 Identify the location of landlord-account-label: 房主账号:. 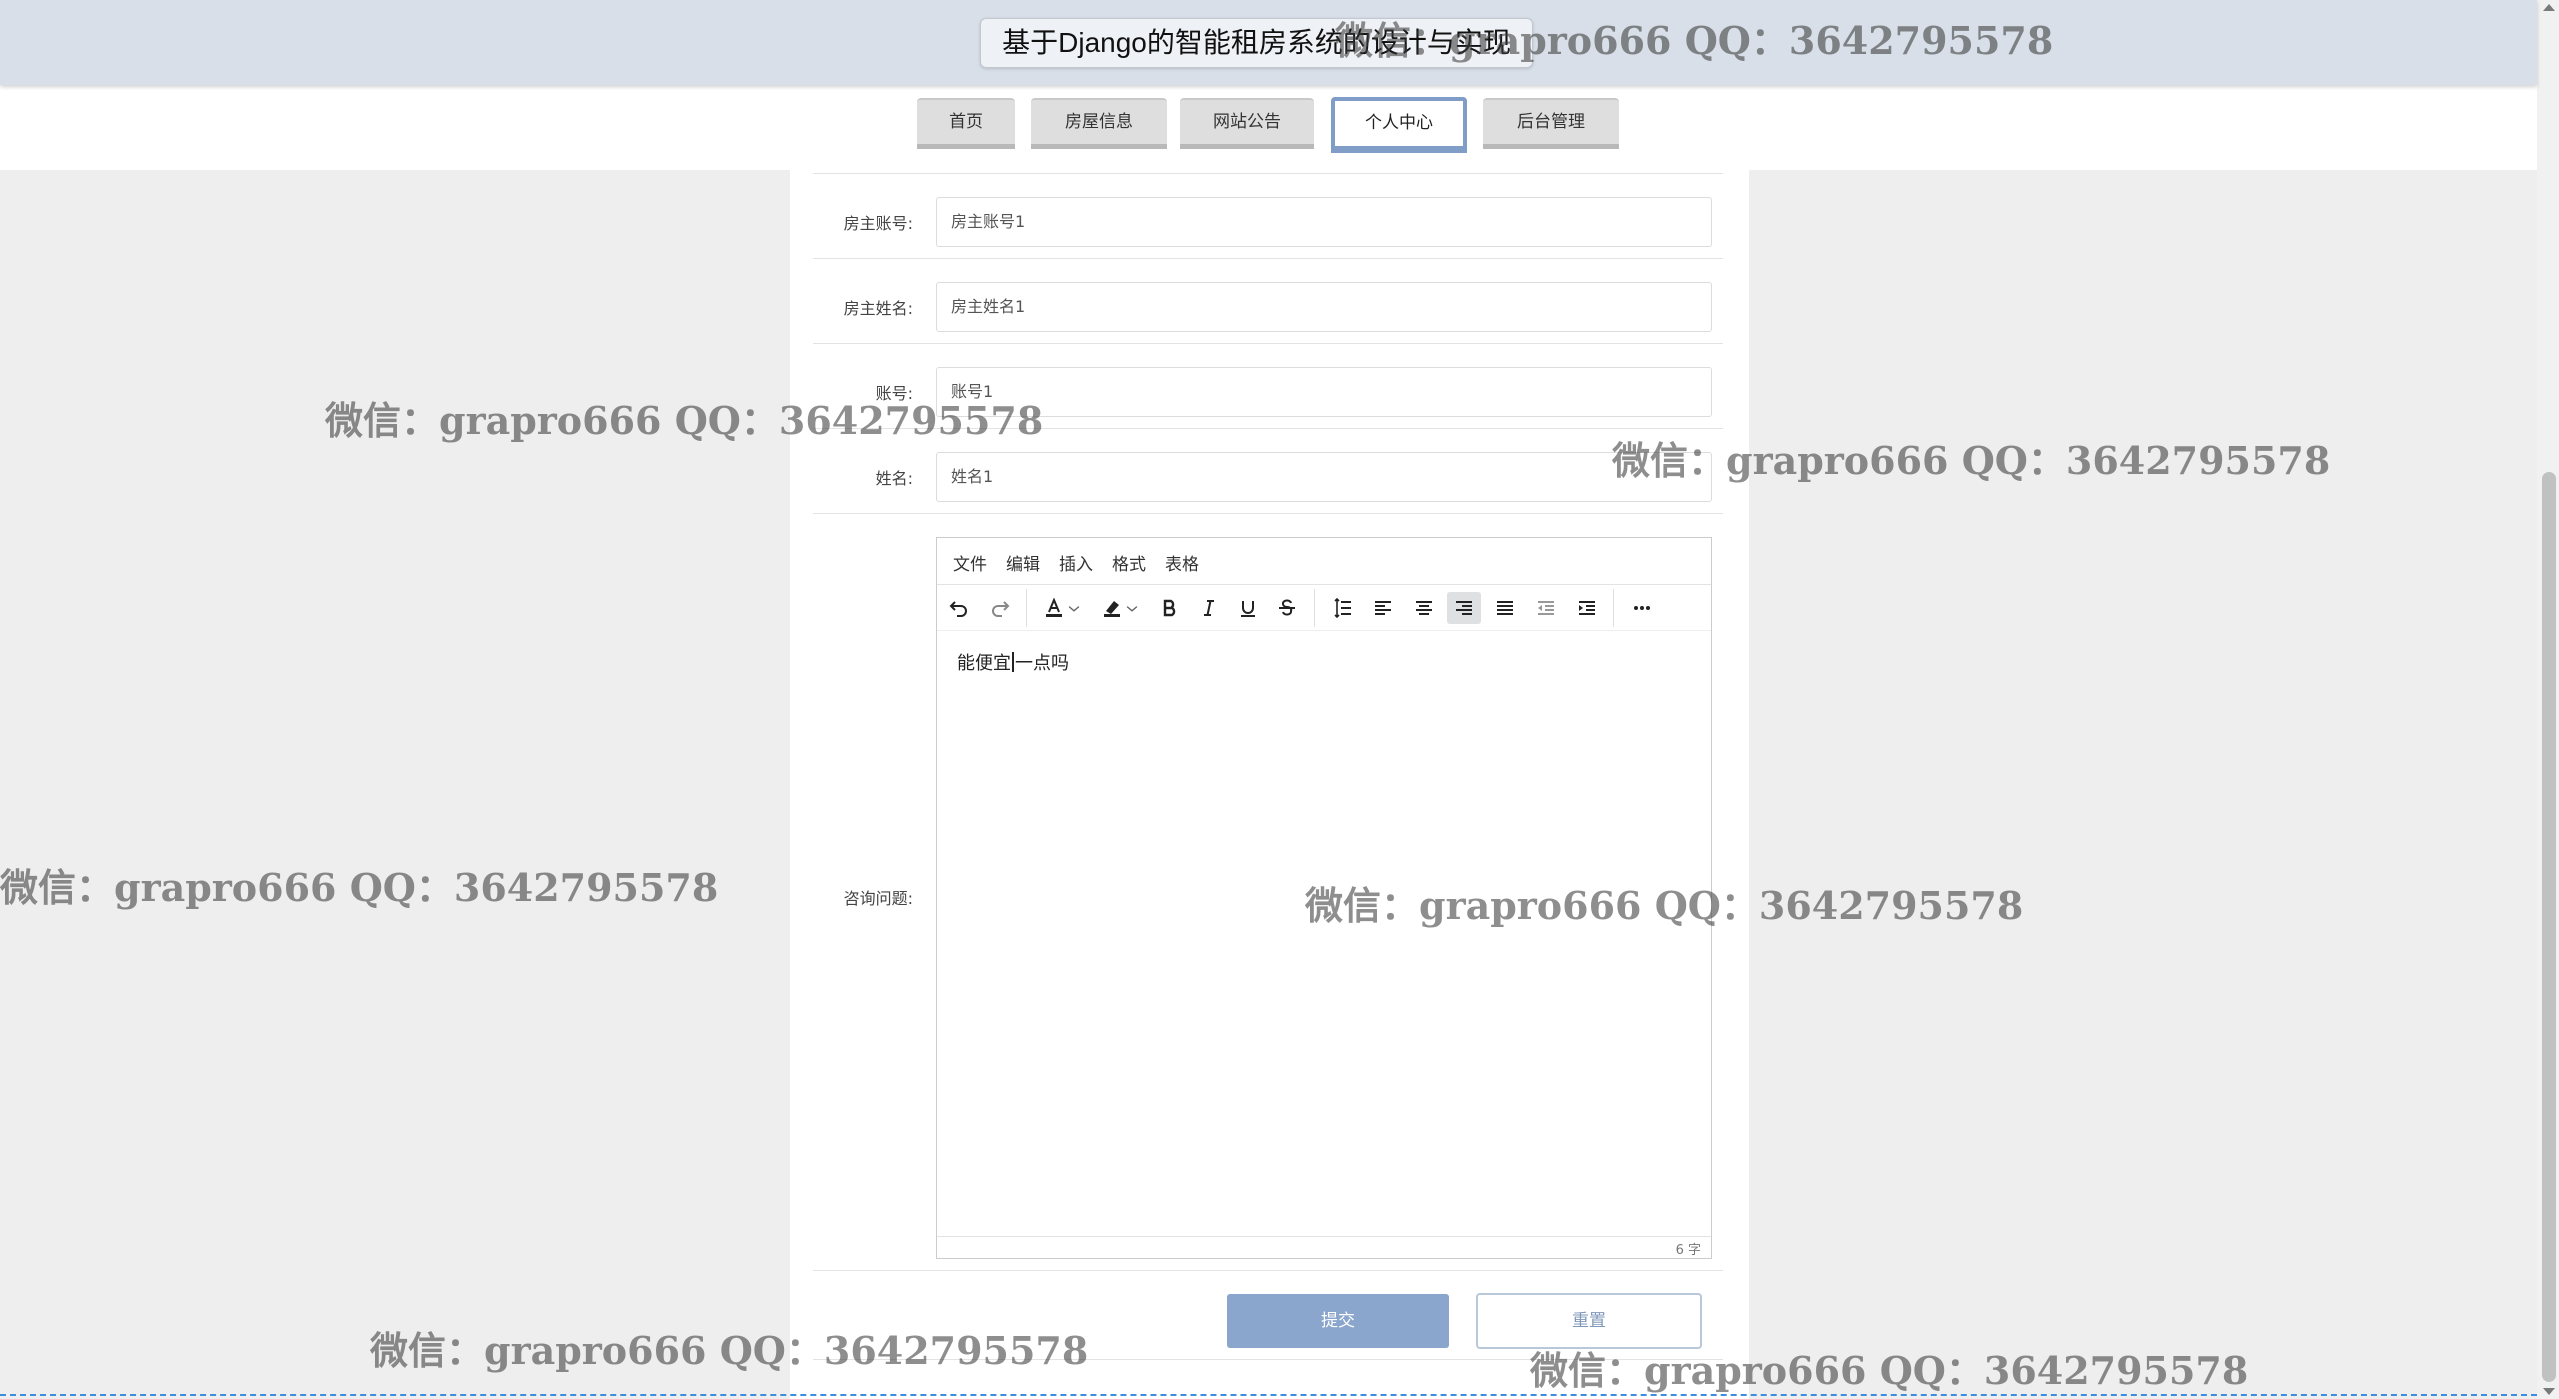
(878, 223).